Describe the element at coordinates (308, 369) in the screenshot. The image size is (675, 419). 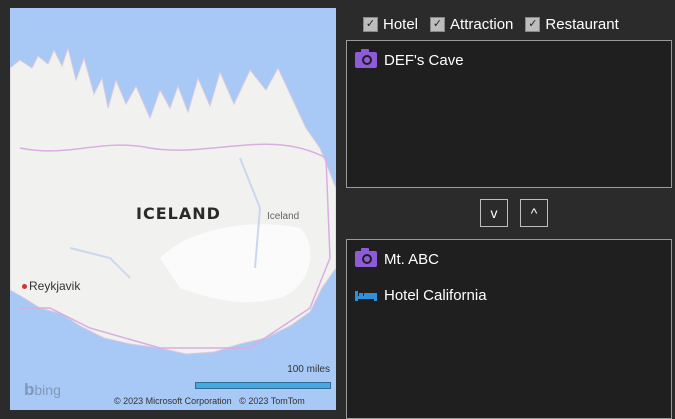
I see `map-scale-label: 100 miles` at that location.